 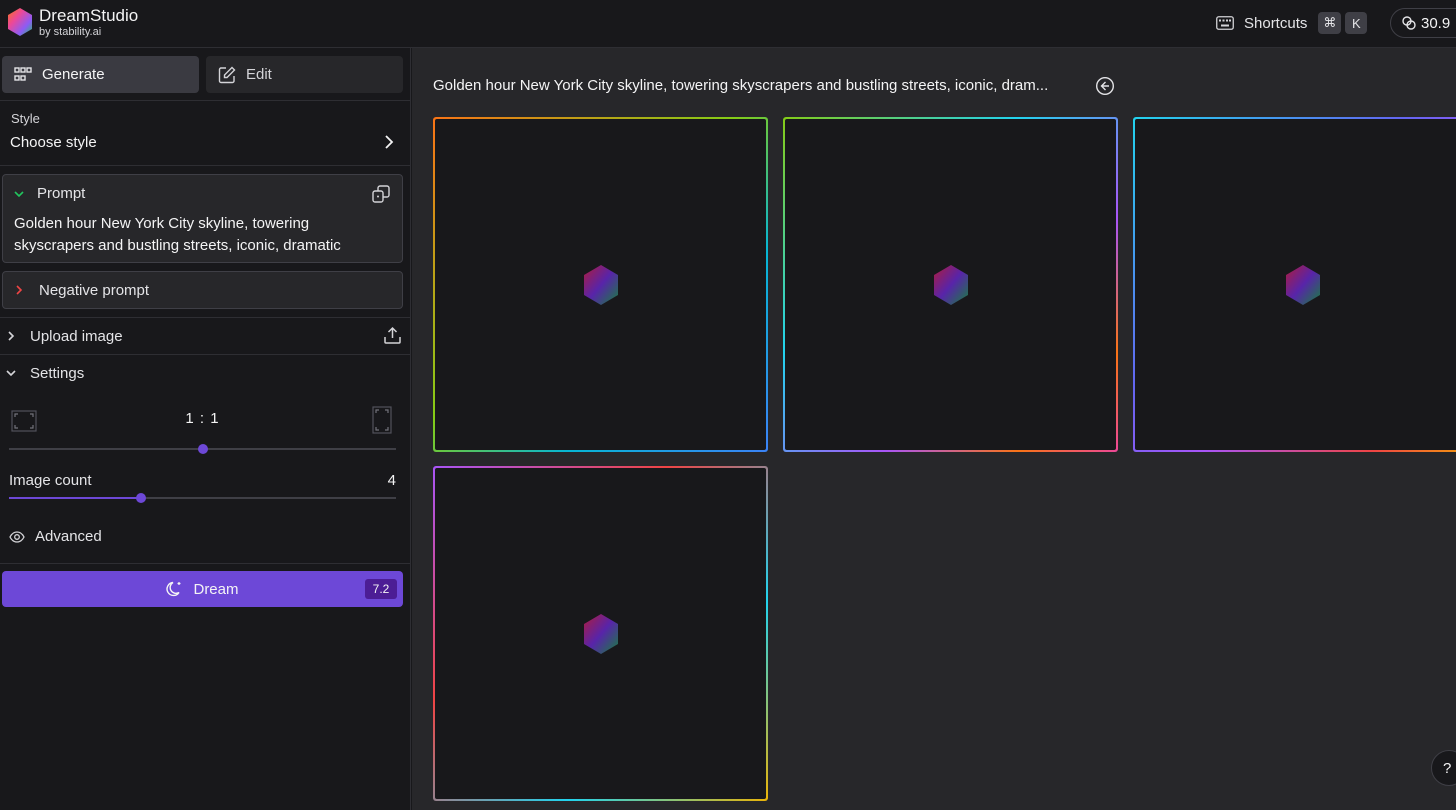 I want to click on credits-badge: 30.9, so click(x=1423, y=23).